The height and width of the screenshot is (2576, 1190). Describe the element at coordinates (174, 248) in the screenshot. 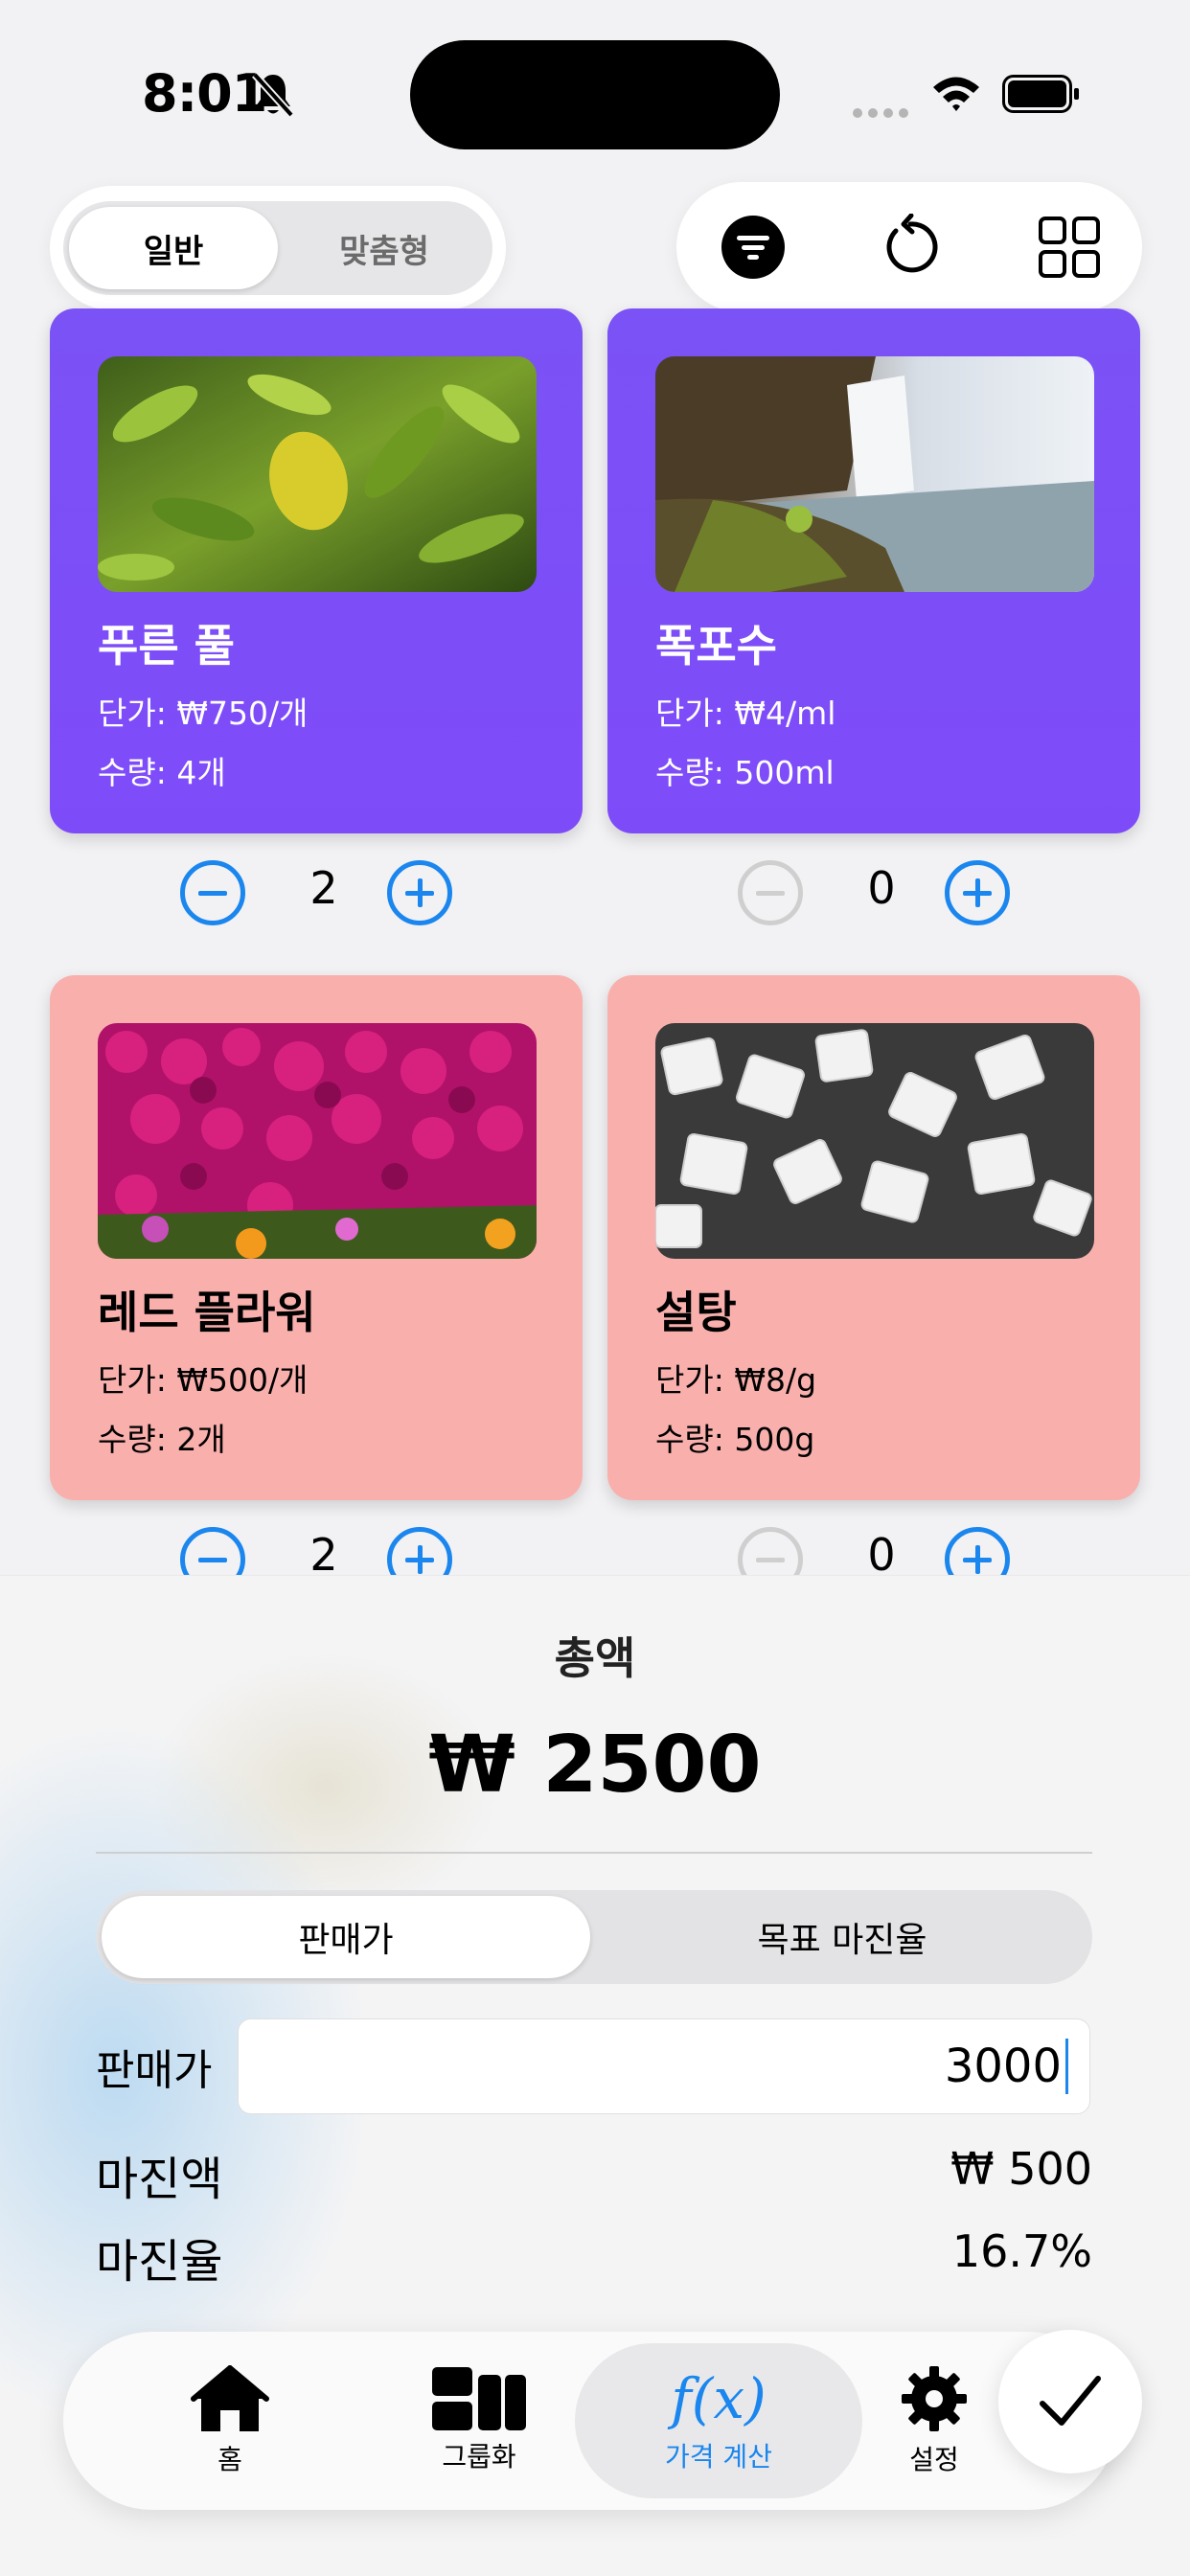

I see `segment-general: 일반` at that location.